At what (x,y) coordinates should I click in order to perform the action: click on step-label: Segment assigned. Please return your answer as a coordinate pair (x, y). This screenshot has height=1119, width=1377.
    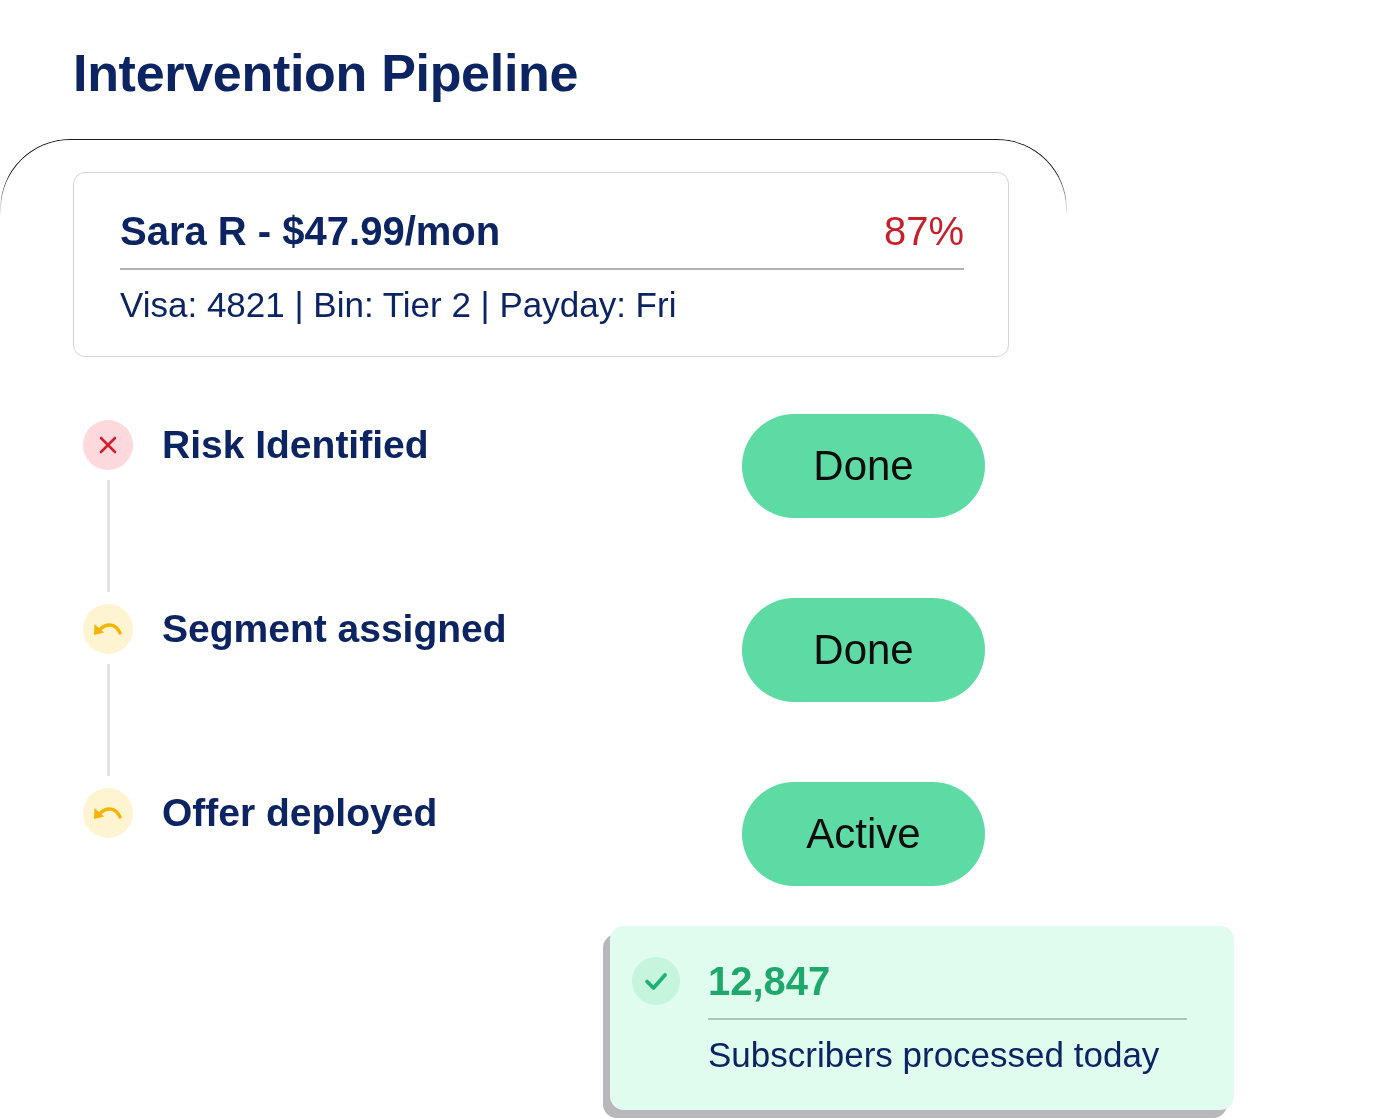
    Looking at the image, I should click on (334, 629).